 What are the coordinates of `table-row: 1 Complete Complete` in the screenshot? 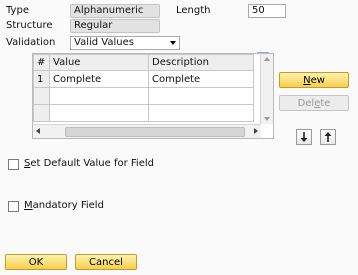 It's located at (143, 79).